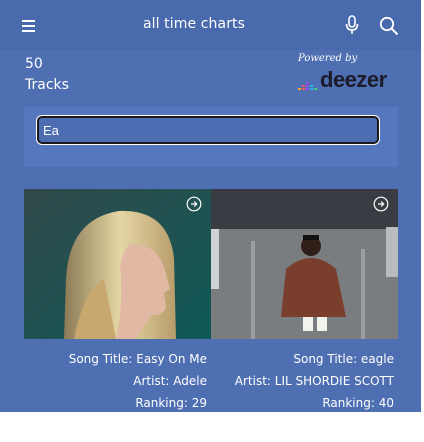 The height and width of the screenshot is (442, 424). I want to click on track-count-value: 50, so click(34, 64).